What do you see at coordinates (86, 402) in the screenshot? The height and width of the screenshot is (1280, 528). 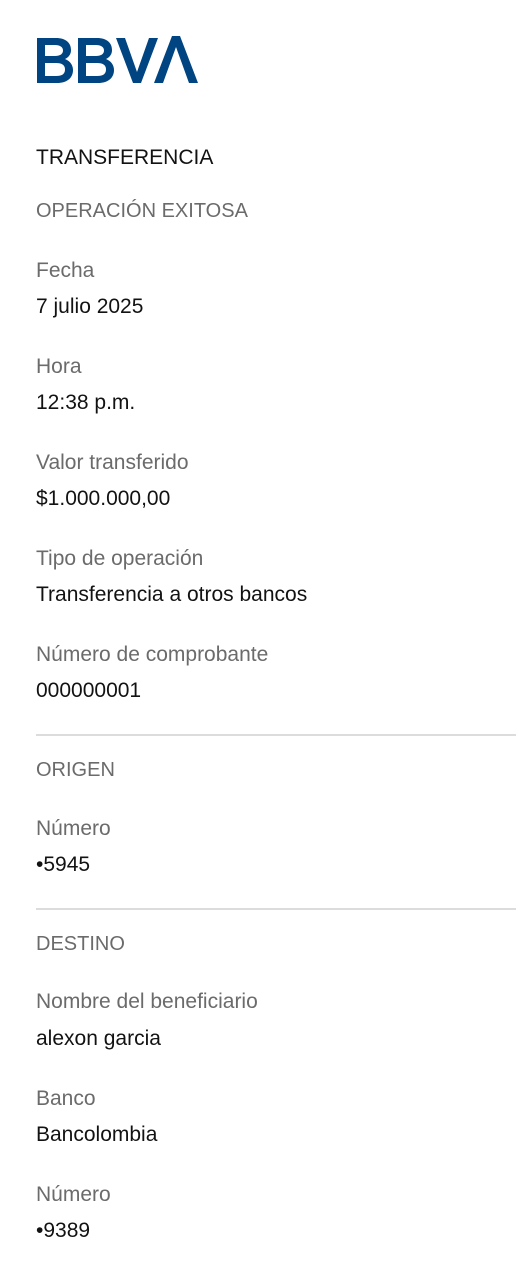 I see `hora-value: 12:38 p.m.` at bounding box center [86, 402].